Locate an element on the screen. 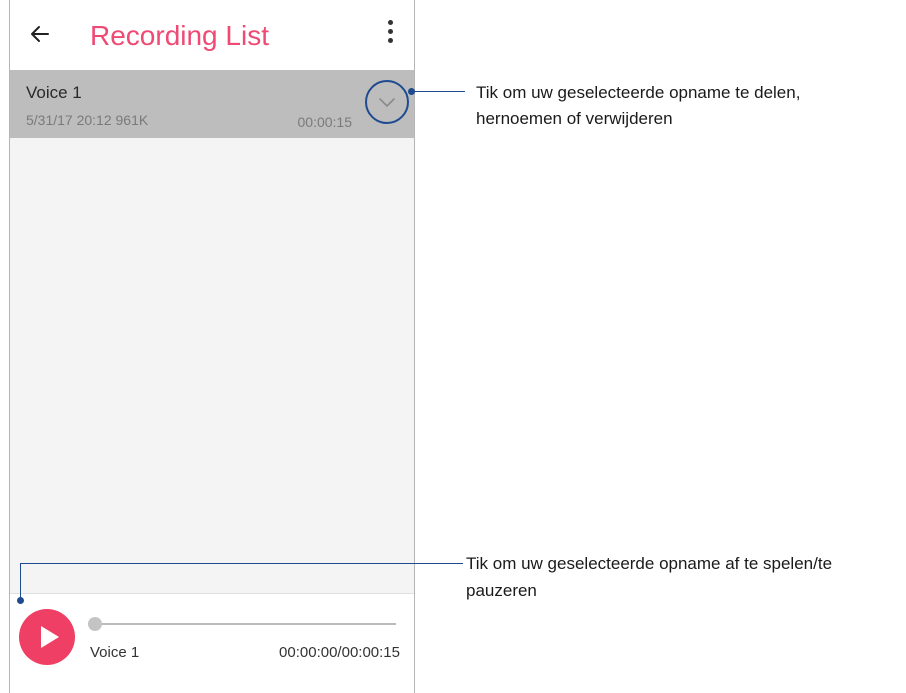  expand-options-button is located at coordinates (387, 102).